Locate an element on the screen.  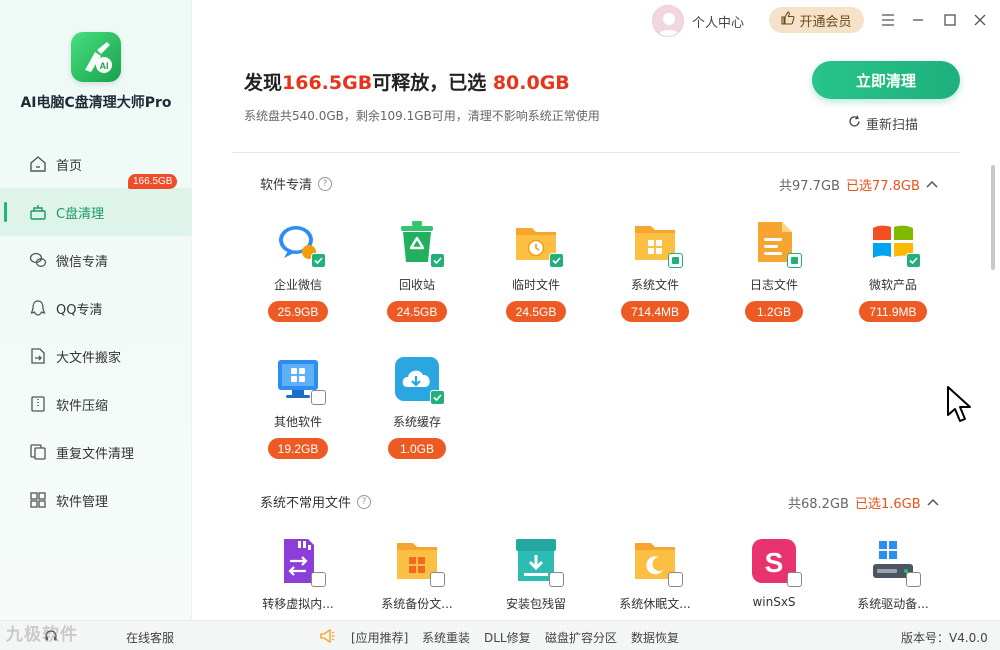
winsxs-icon: S is located at coordinates (776, 562).